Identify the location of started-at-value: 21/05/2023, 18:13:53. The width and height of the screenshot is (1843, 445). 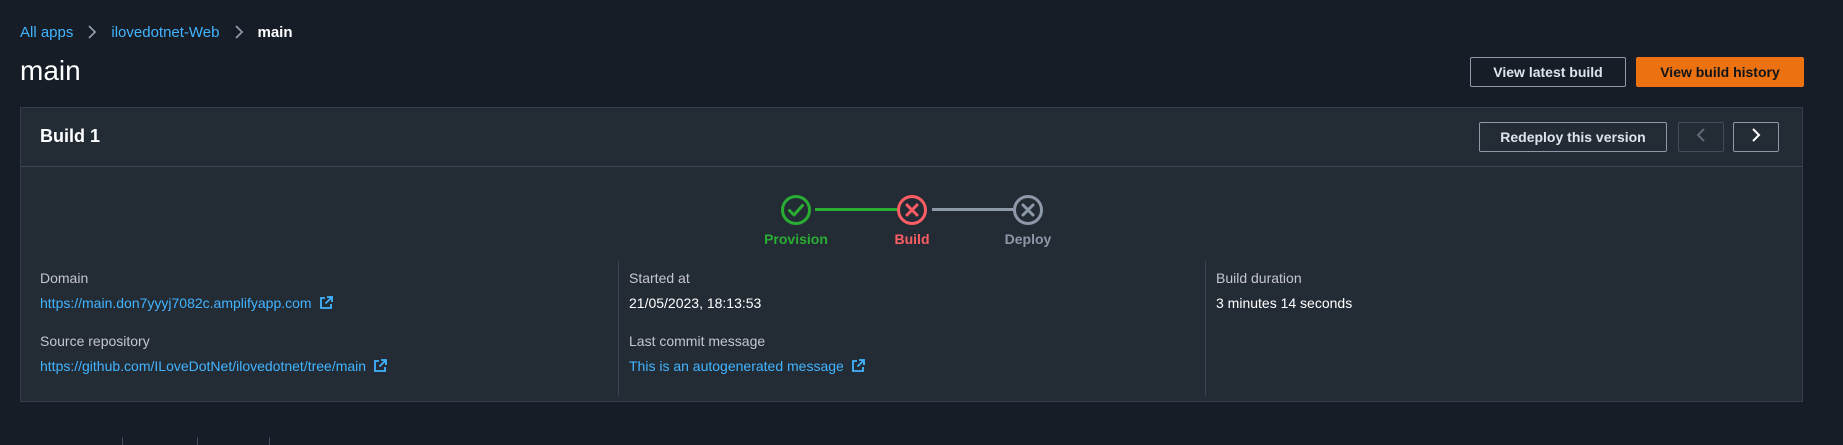
(695, 303).